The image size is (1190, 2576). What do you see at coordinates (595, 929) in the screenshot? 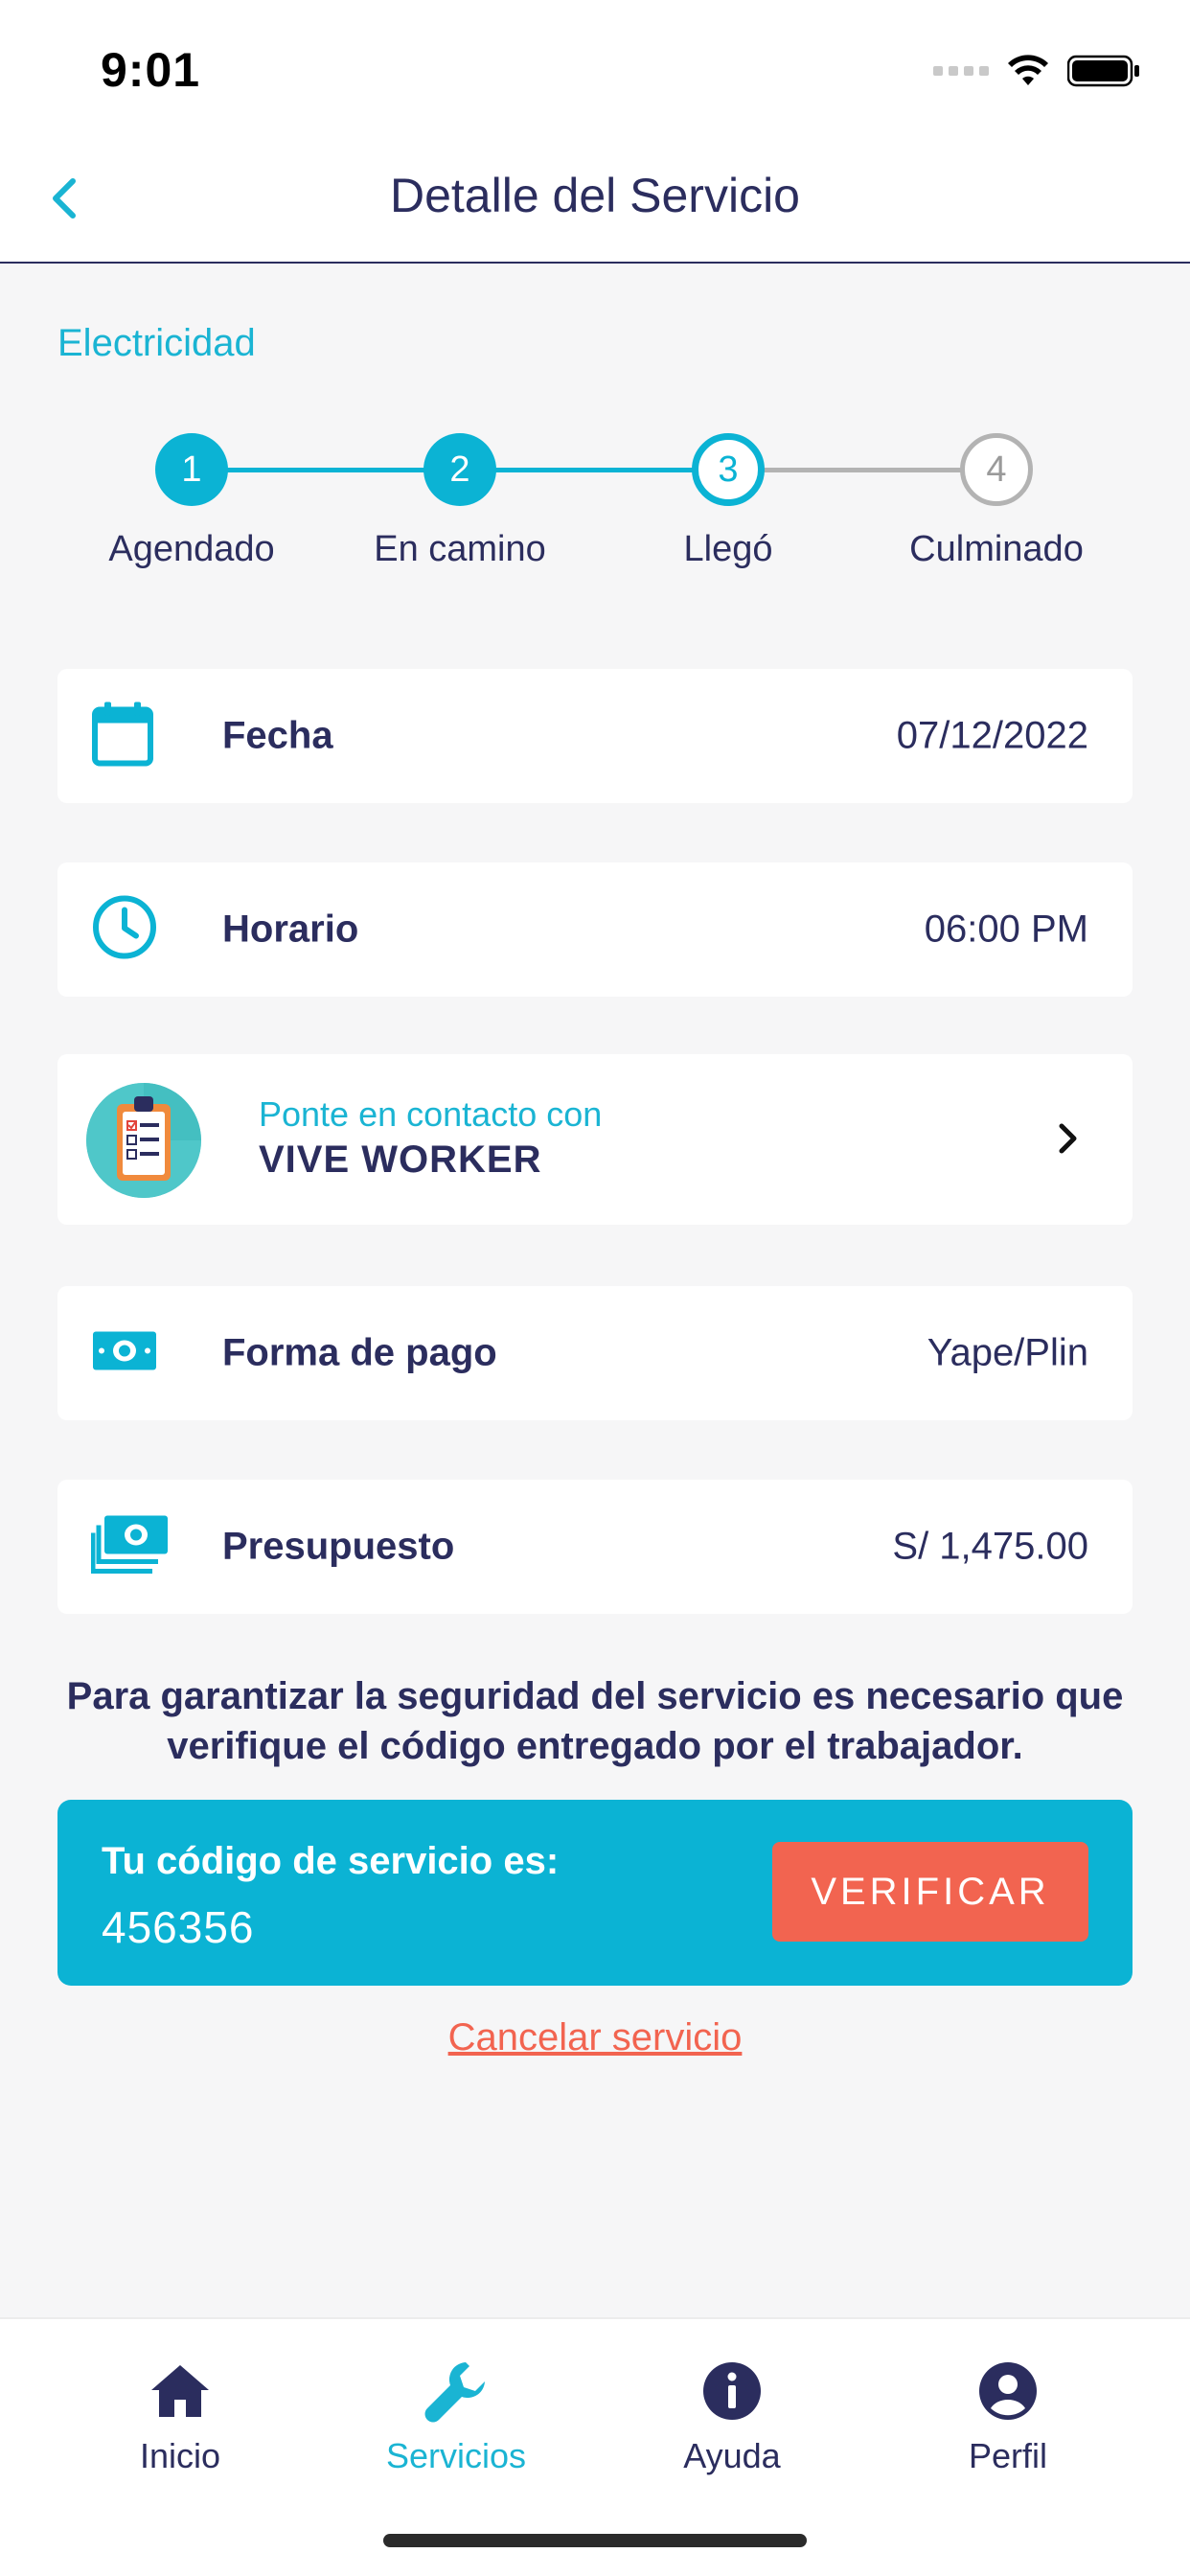
I see `time-card: Horario 06:00 PM` at bounding box center [595, 929].